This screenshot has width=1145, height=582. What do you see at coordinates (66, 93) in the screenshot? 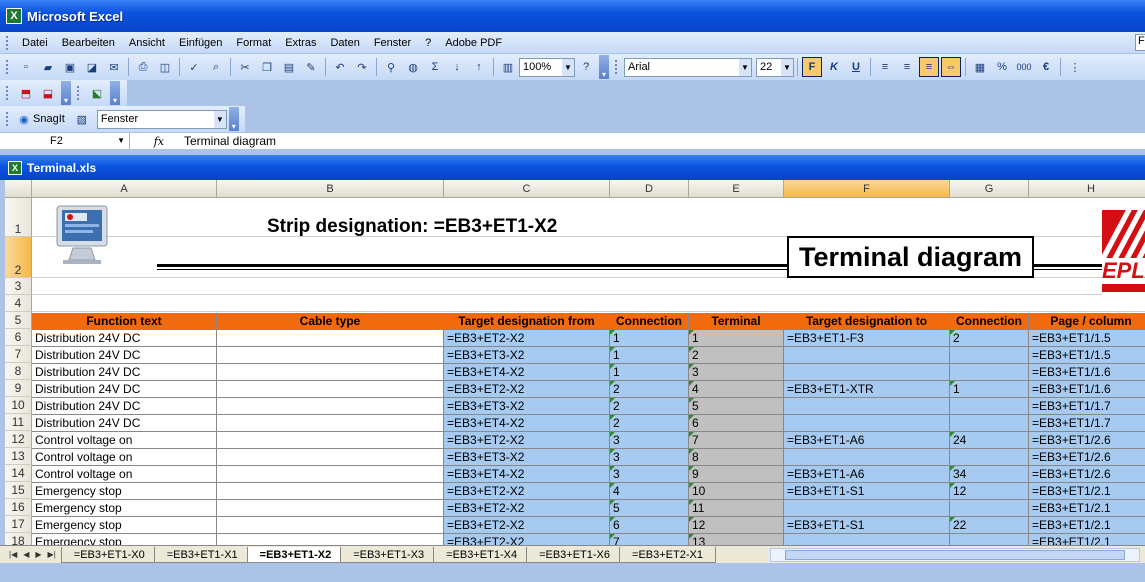
I see `pdf-toolbar-options-icon: ▾` at bounding box center [66, 93].